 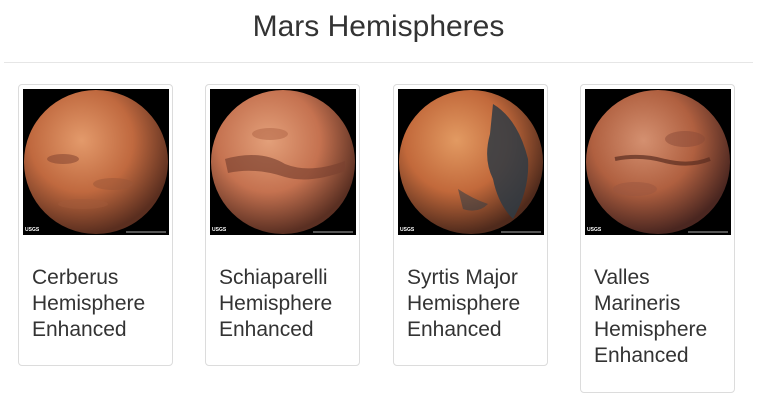 I want to click on title-line: Schiaparelli, so click(x=273, y=277).